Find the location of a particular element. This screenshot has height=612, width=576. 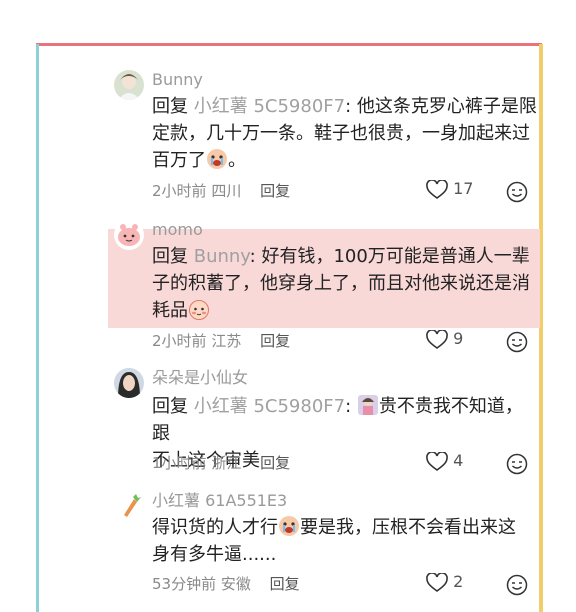

comment-time: 1小时前 is located at coordinates (179, 463).